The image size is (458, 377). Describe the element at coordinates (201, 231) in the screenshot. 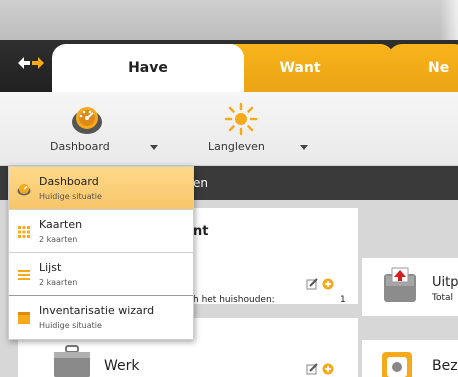

I see `household-card-title: nt` at that location.